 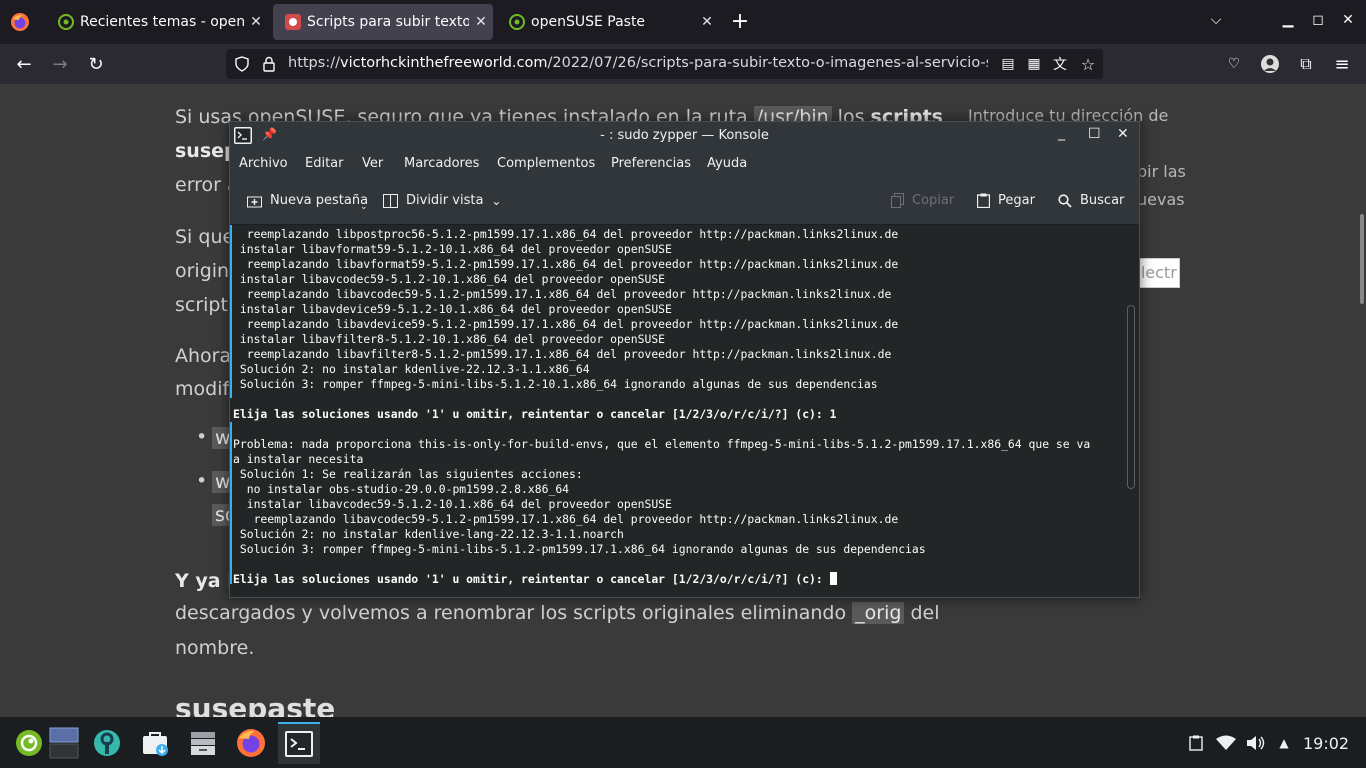 I want to click on lock-icon, so click(x=269, y=64).